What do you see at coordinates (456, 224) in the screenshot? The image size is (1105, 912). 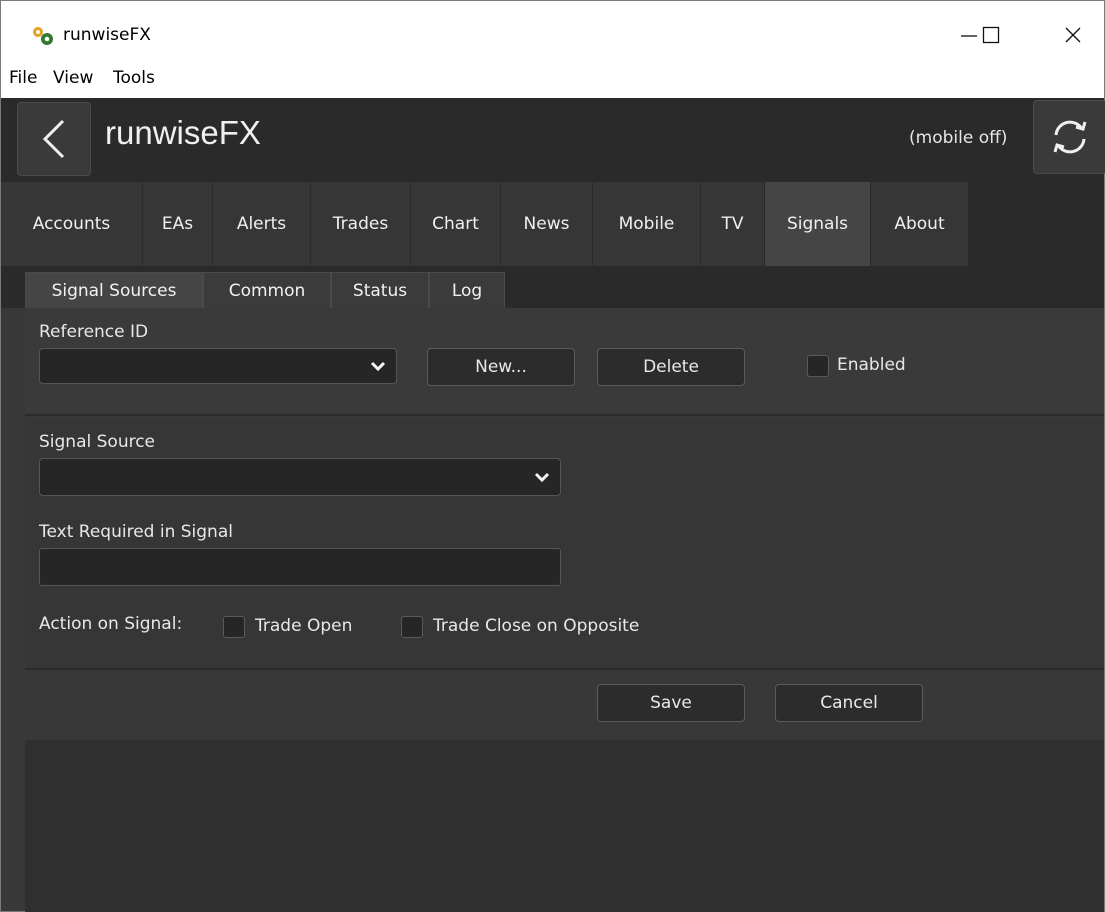 I see `tab-chart: Chart` at bounding box center [456, 224].